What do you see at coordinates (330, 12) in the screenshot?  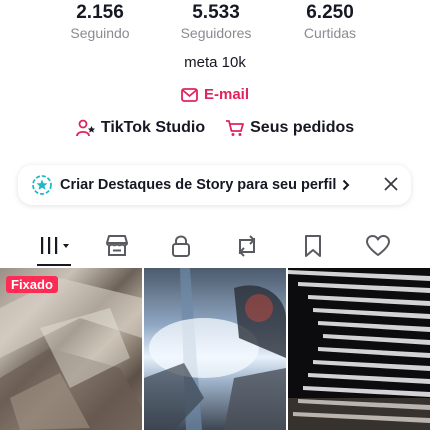 I see `likes-count: 6.250` at bounding box center [330, 12].